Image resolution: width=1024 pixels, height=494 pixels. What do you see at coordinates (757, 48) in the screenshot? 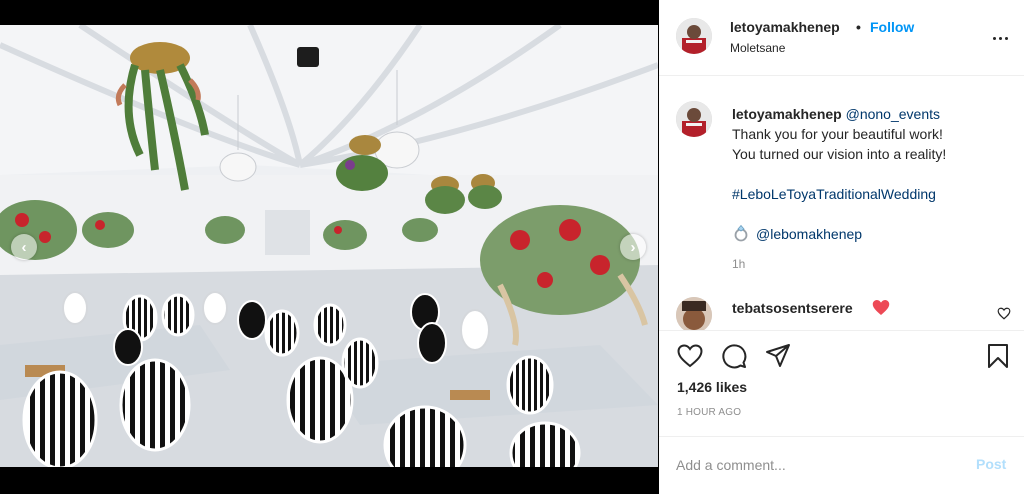
I see `post-location: Moletsane` at bounding box center [757, 48].